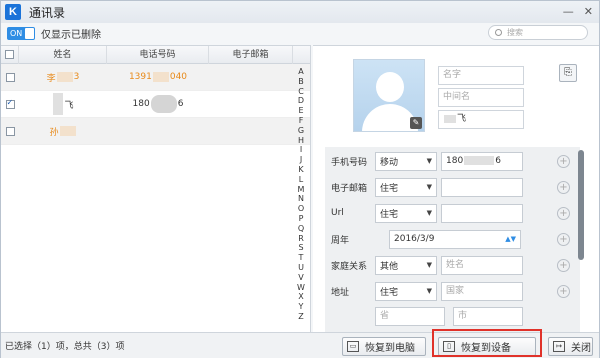  What do you see at coordinates (510, 238) in the screenshot?
I see `spinner-icon: ▲▼` at bounding box center [510, 238].